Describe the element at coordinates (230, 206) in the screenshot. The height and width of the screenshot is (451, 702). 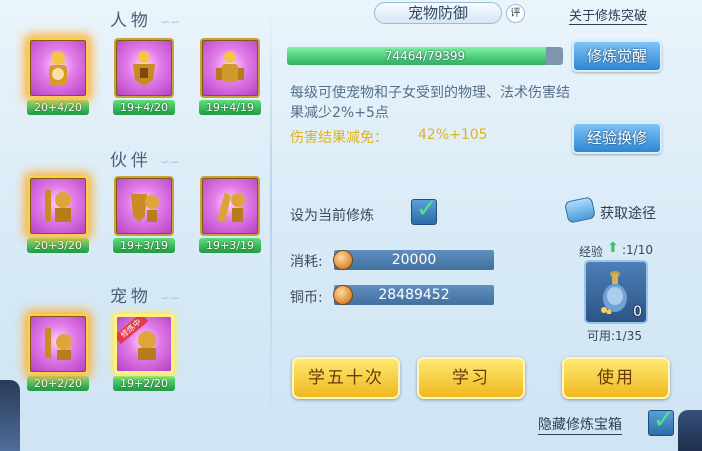
I see `partner-magic-icon` at that location.